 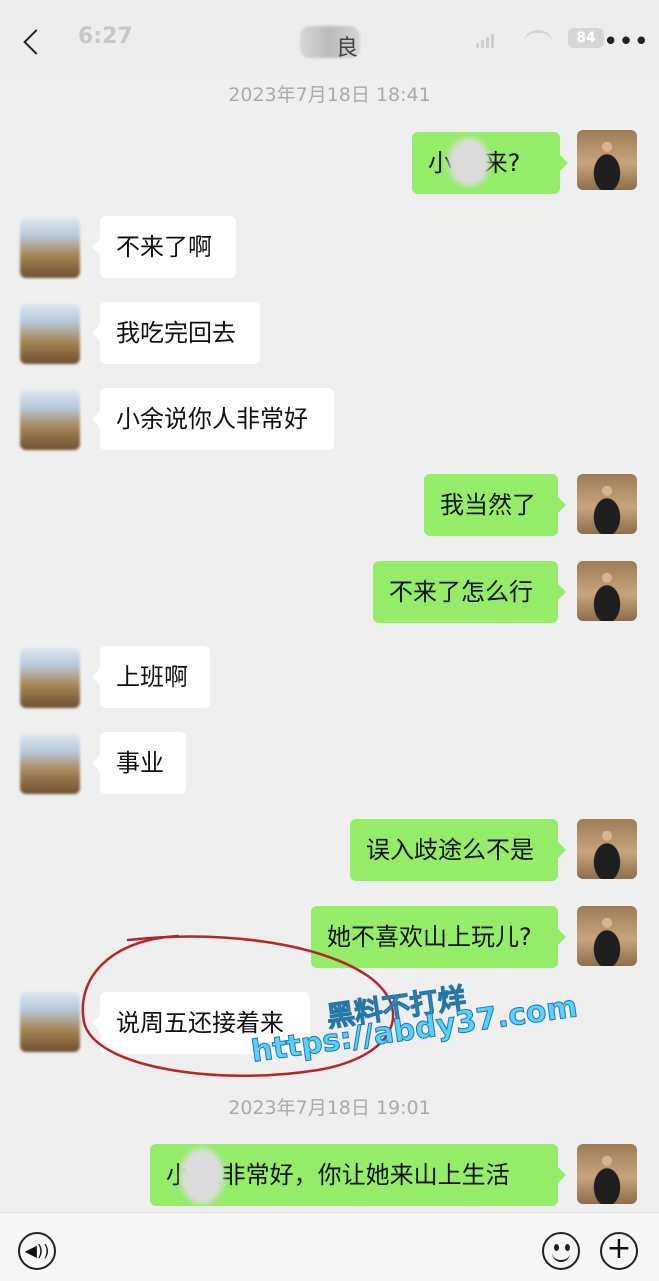 I want to click on message-bubble-in: 事业, so click(x=139, y=763).